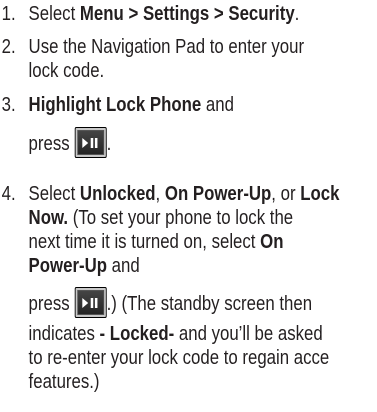  I want to click on step-number: 3., so click(8, 105).